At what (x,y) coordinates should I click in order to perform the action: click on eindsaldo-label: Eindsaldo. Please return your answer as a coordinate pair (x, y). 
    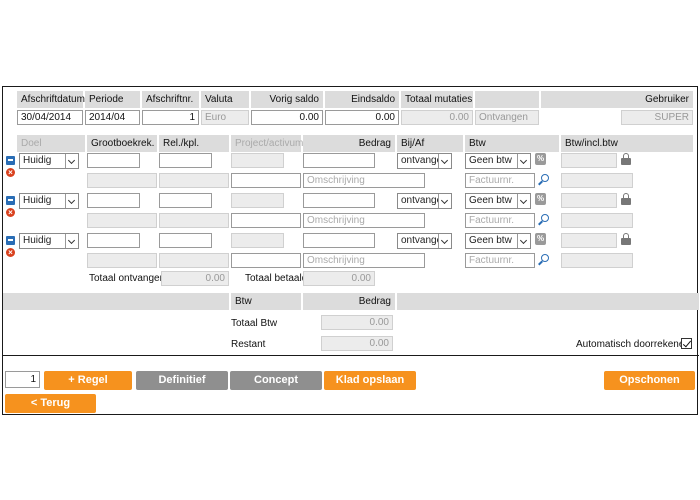
    Looking at the image, I should click on (362, 99).